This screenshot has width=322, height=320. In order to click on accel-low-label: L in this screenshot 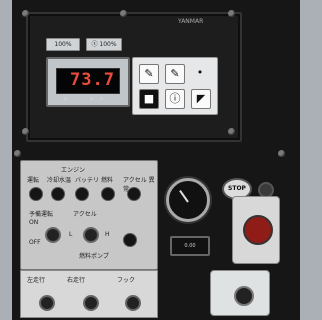, I will do `click(71, 234)`.